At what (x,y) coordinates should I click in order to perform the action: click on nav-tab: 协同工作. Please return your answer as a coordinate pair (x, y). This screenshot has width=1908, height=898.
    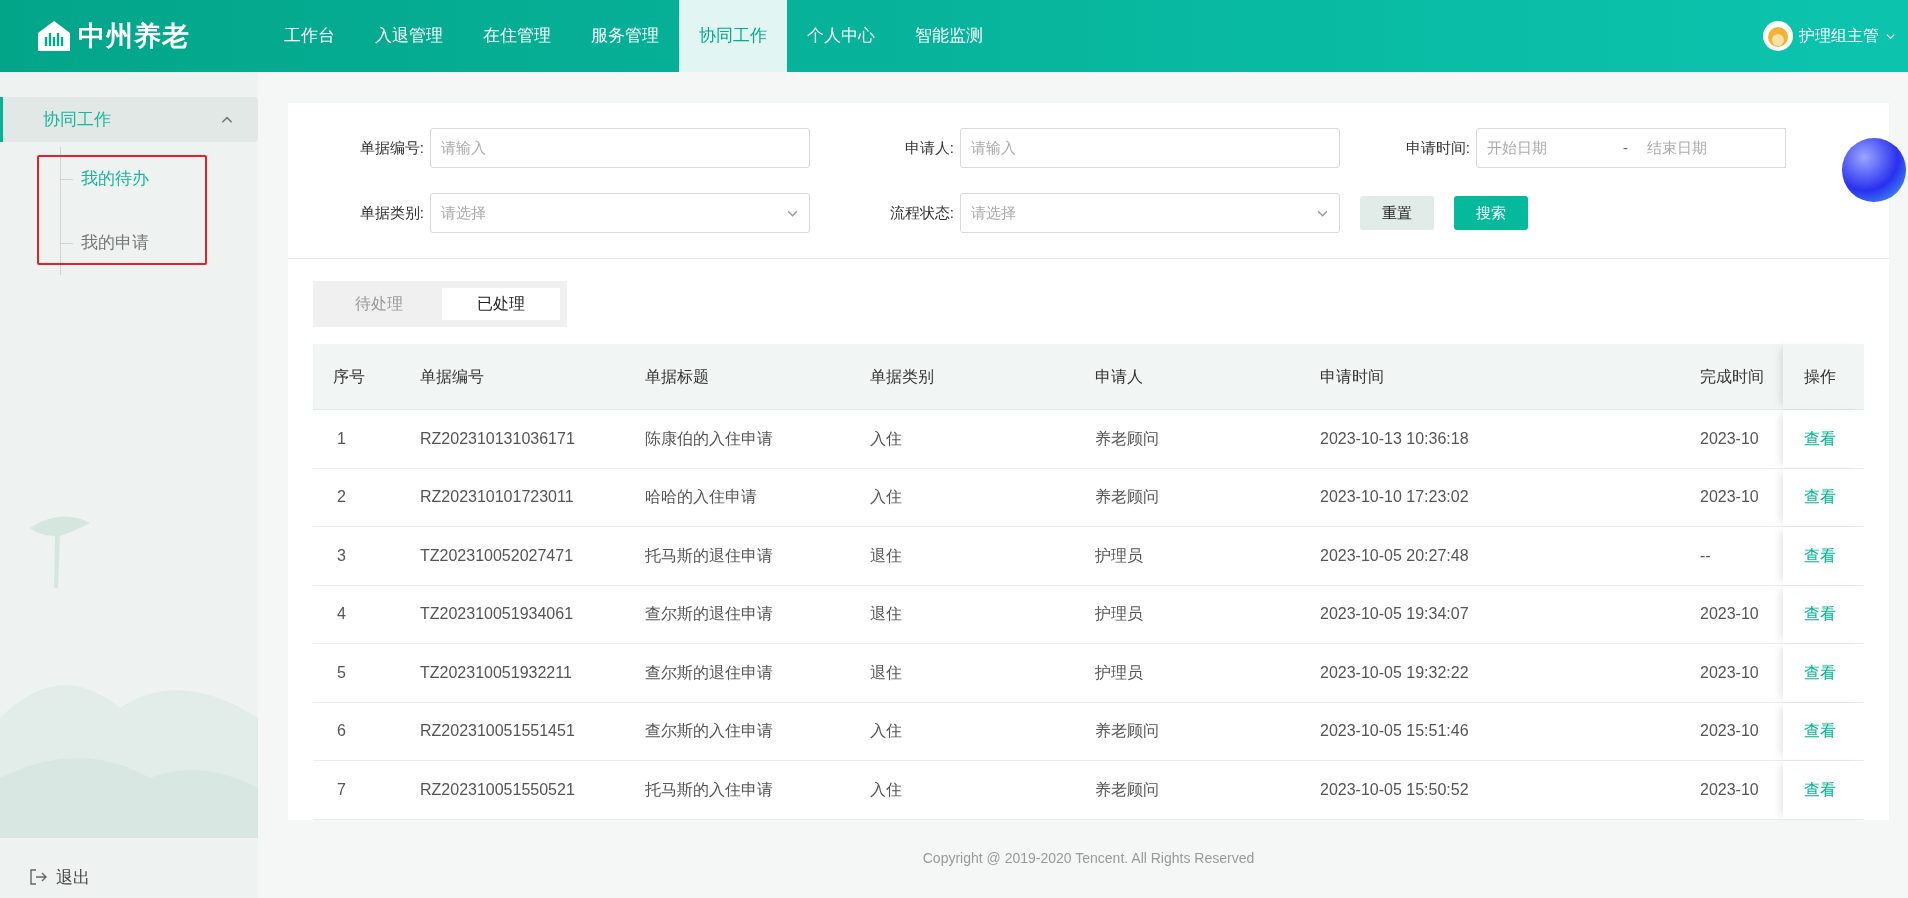
    Looking at the image, I should click on (733, 36).